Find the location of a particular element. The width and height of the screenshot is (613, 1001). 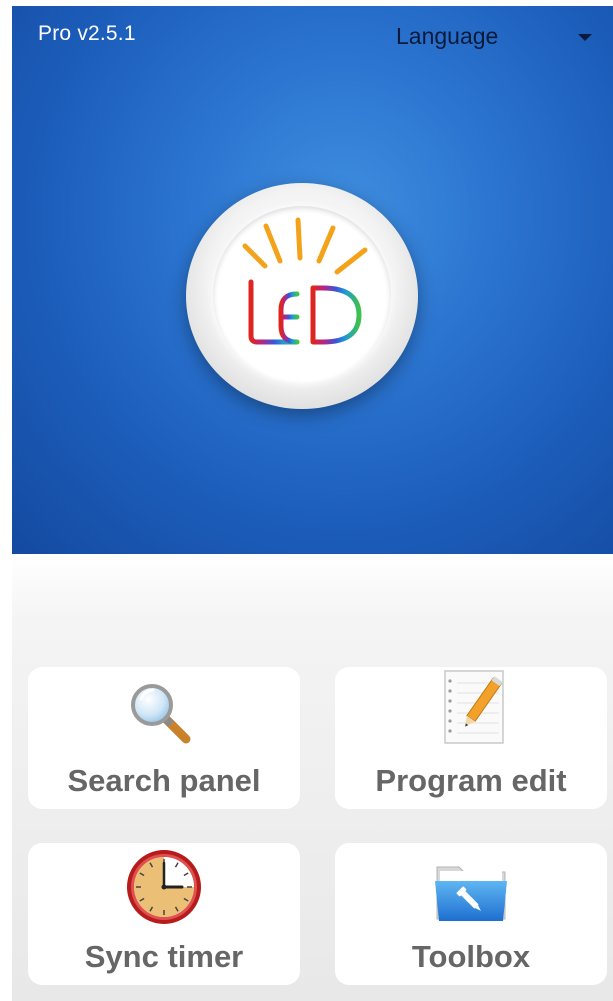

app-logo is located at coordinates (302, 296).